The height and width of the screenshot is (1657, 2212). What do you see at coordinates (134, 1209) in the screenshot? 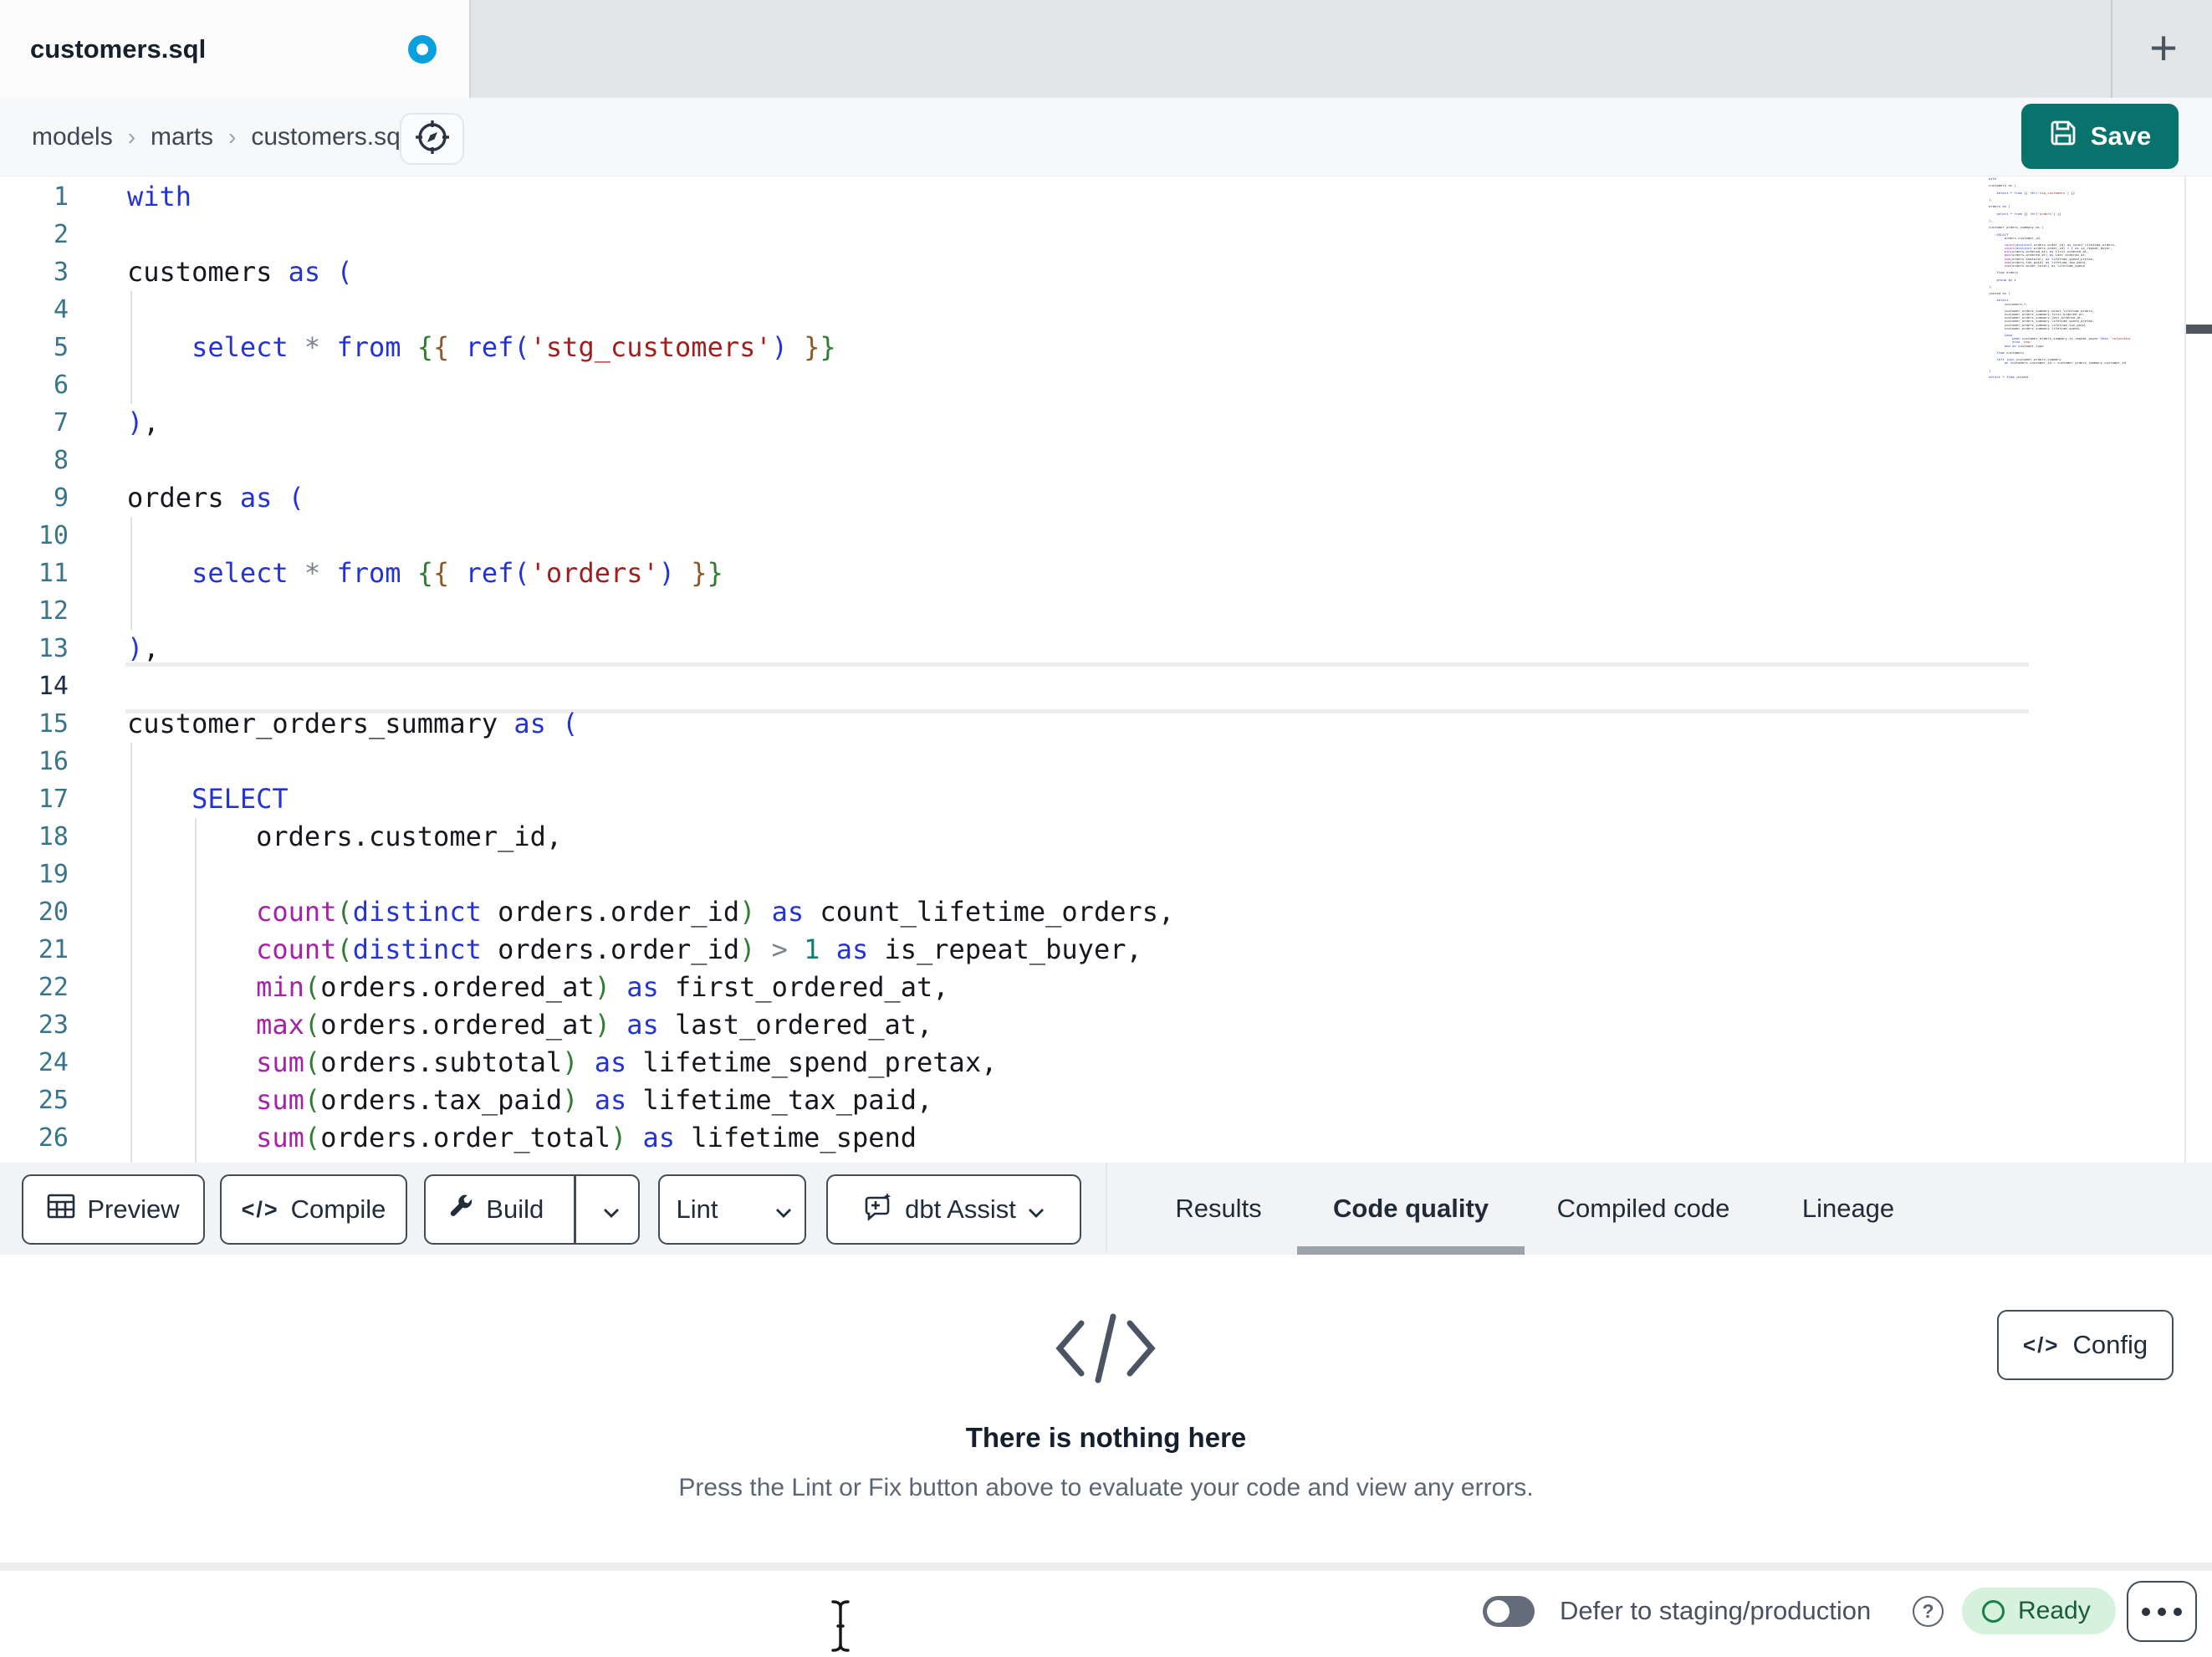
I see `preview-button-label: Preview` at bounding box center [134, 1209].